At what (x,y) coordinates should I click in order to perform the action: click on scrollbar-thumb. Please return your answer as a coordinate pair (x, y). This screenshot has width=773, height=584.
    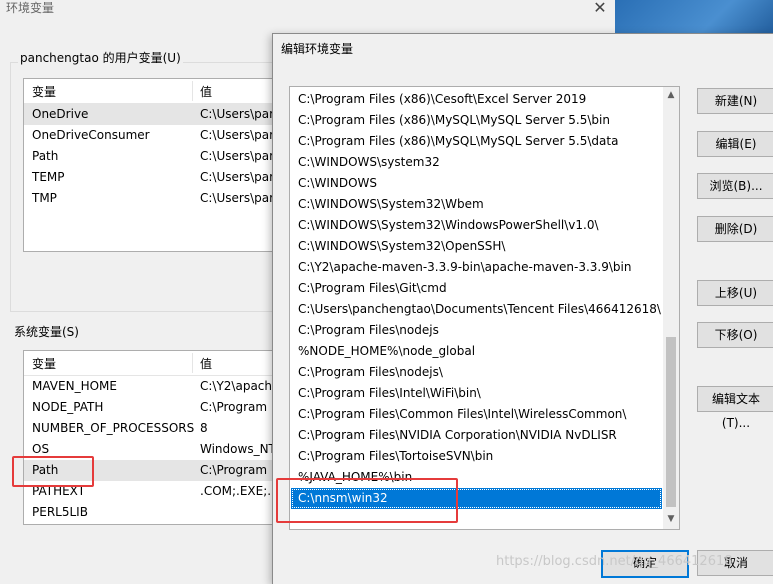
    Looking at the image, I should click on (671, 422).